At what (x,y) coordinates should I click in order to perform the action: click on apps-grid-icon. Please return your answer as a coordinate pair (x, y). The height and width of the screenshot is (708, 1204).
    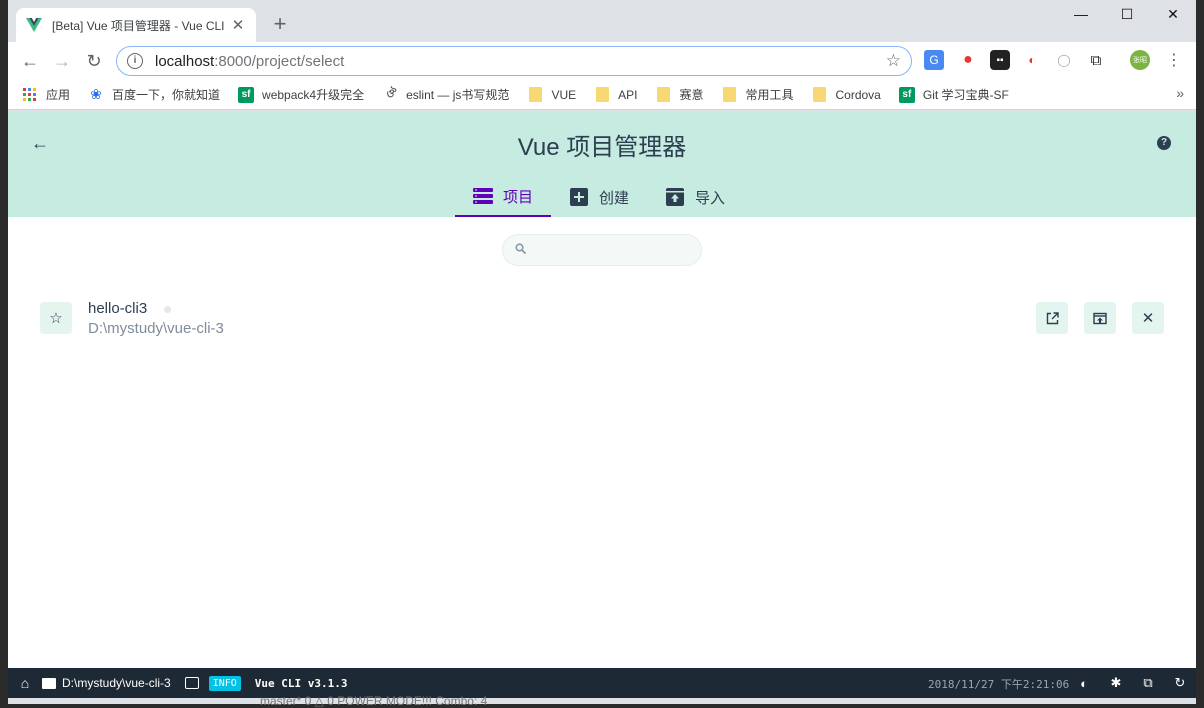
    Looking at the image, I should click on (30, 95).